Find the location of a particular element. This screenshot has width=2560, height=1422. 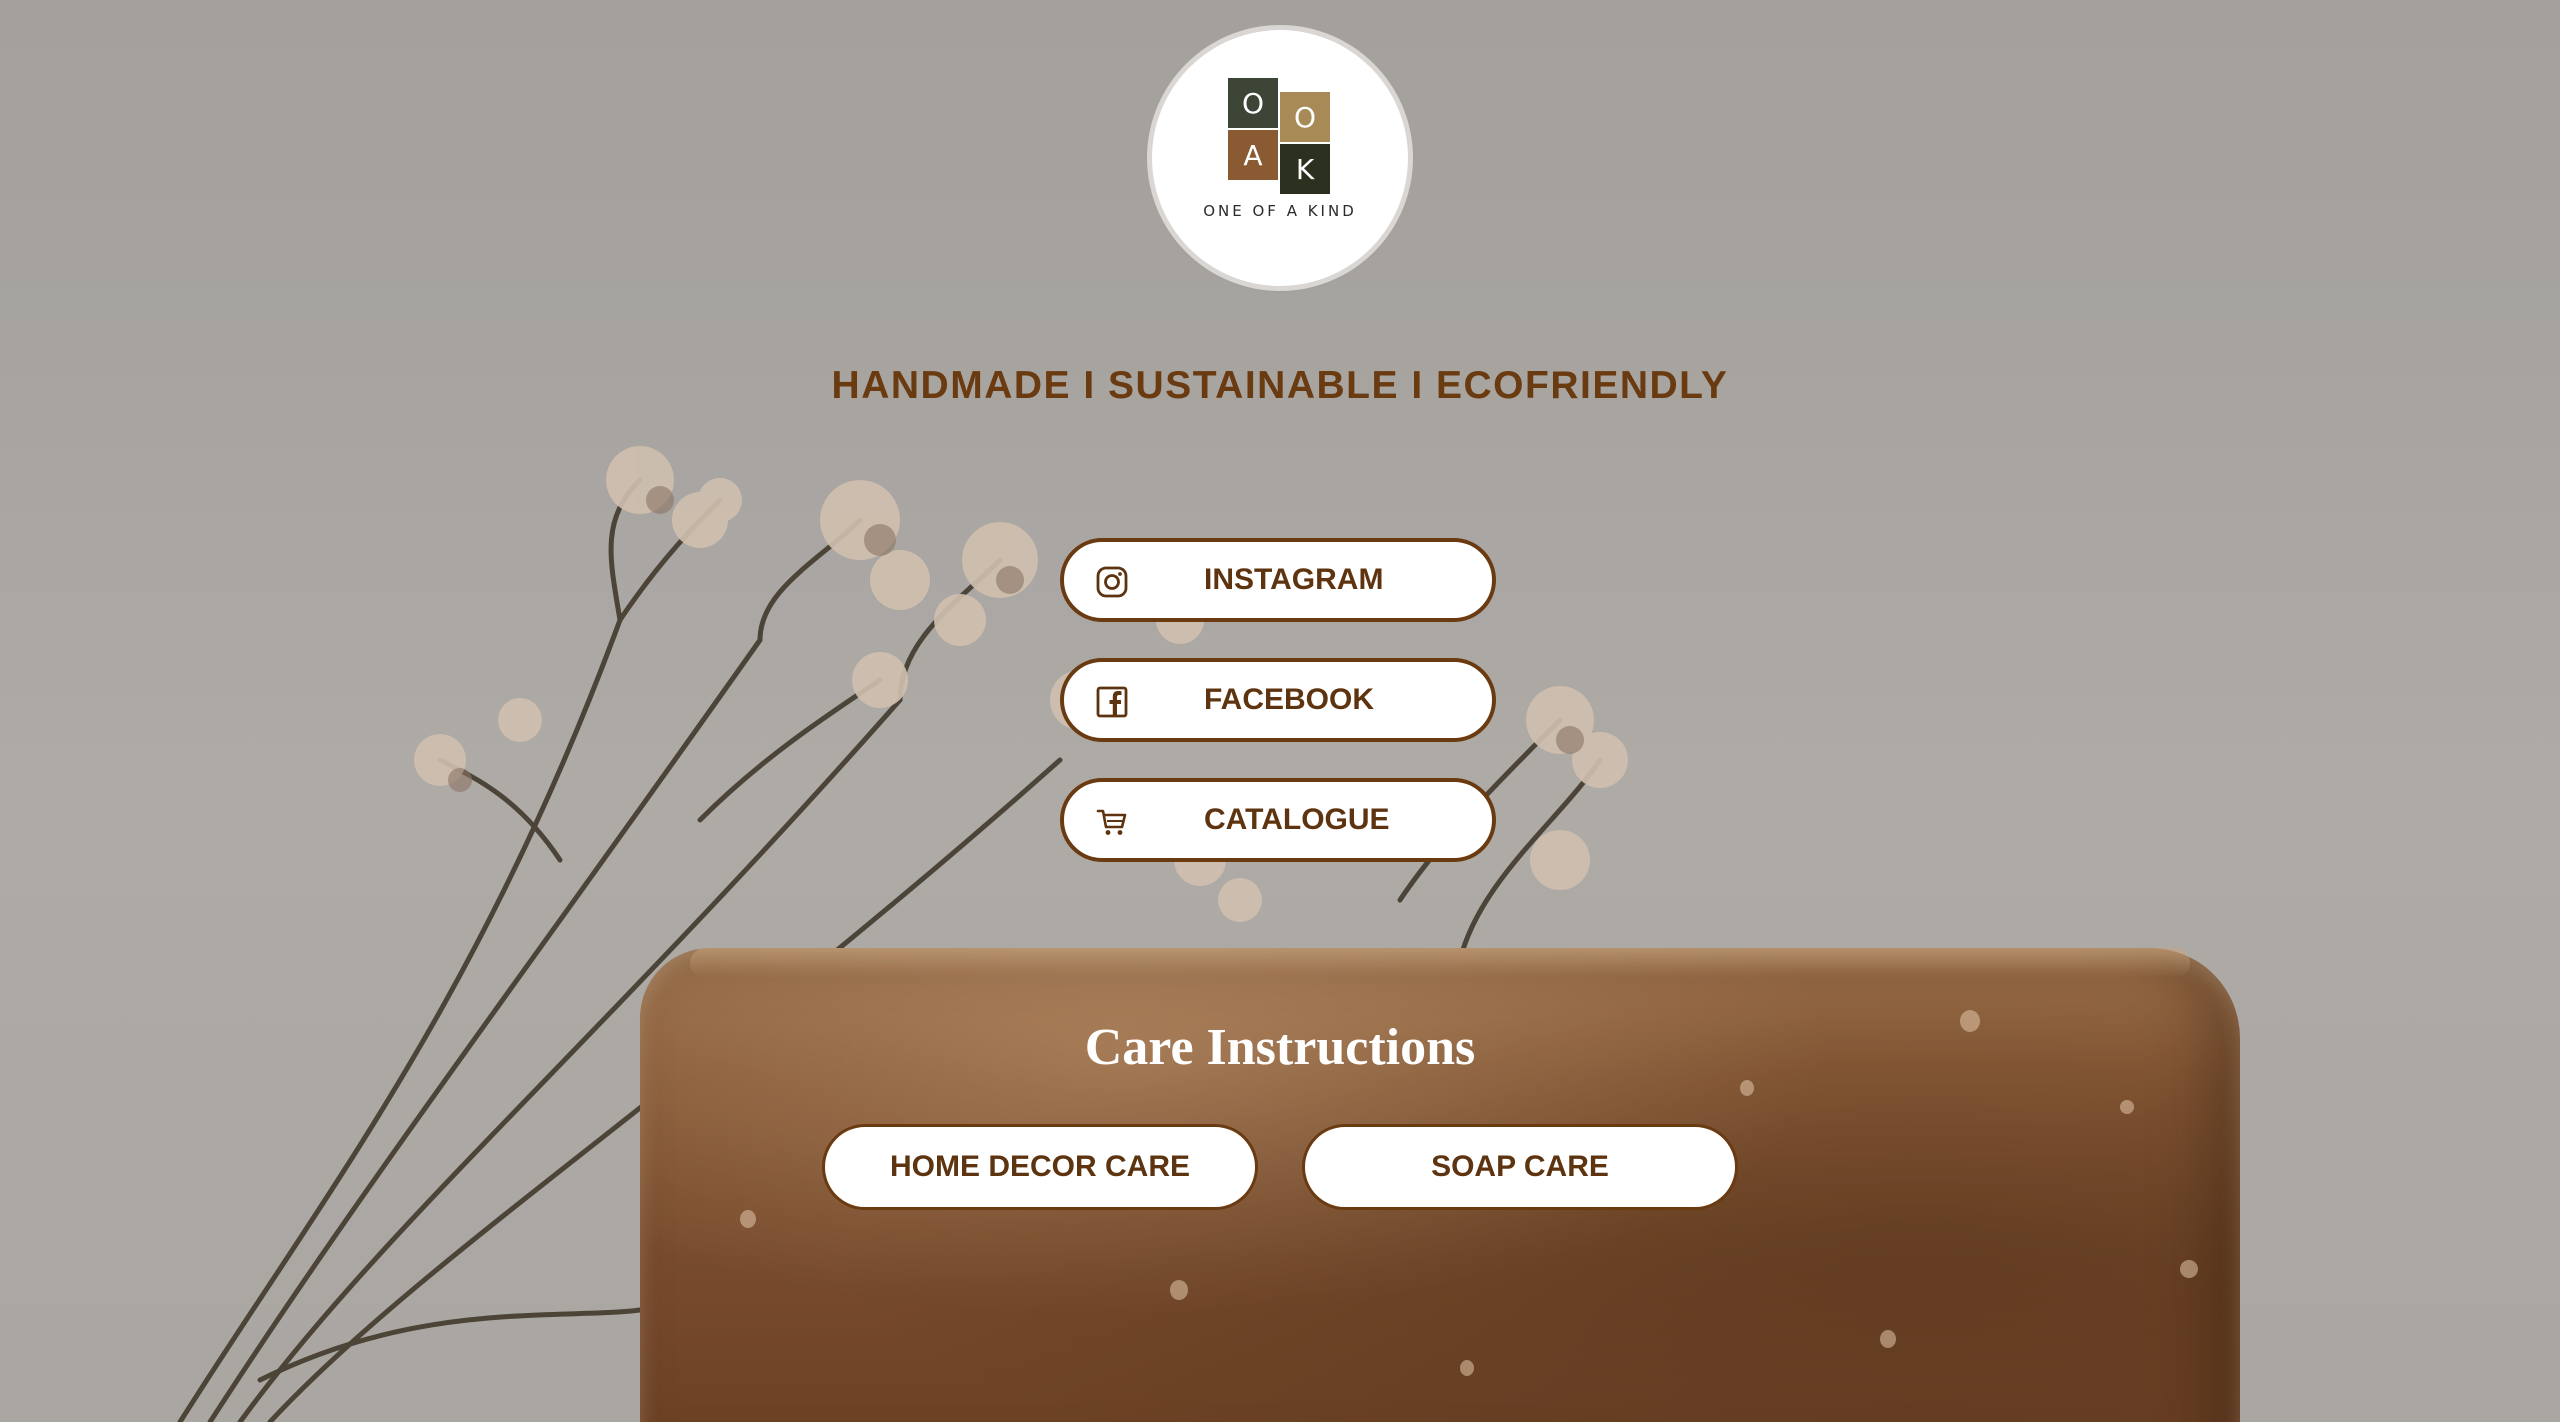

logo-tile: K is located at coordinates (1305, 169).